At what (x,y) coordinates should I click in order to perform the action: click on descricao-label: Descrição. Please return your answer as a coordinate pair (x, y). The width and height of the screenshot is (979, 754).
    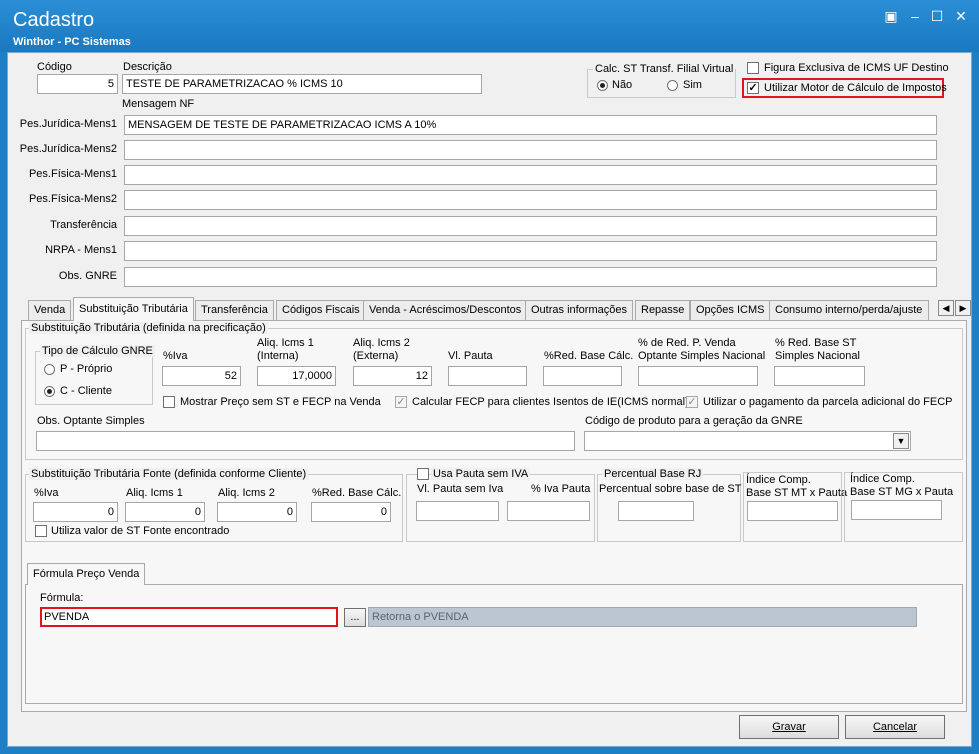
    Looking at the image, I should click on (147, 67).